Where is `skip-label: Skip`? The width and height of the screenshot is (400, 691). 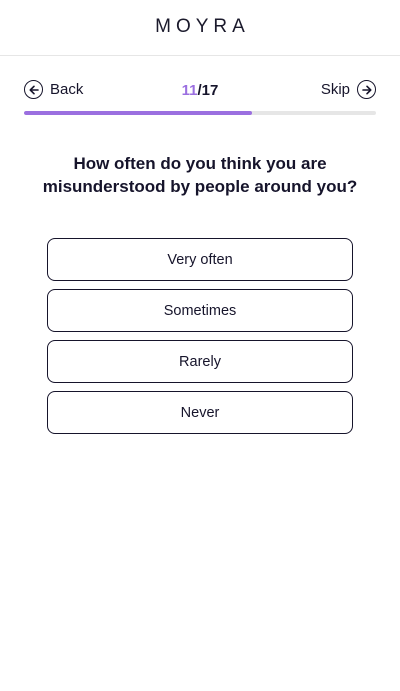 skip-label: Skip is located at coordinates (335, 89).